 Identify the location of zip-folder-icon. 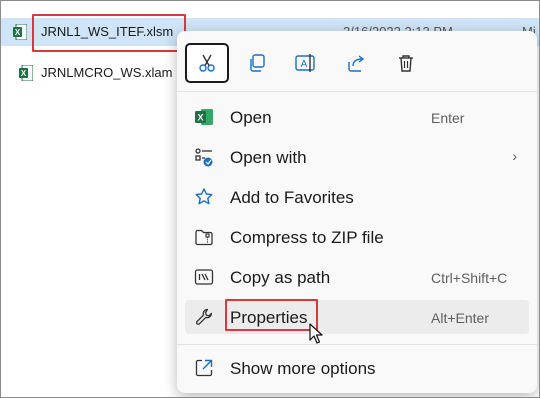
(204, 237).